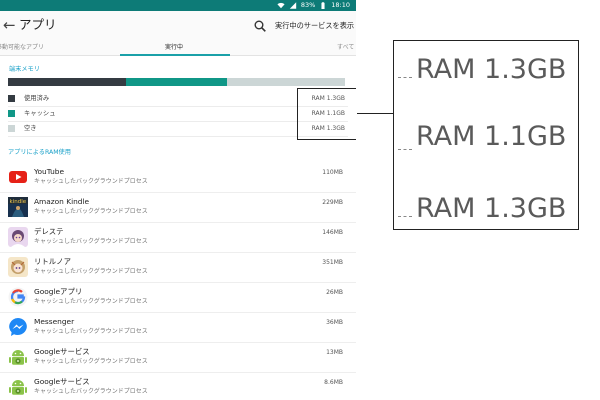  Describe the element at coordinates (178, 238) in the screenshot. I see `app-row-dereste: デレステ キャッシュしたバックグラウンドプロセス 146MB` at that location.